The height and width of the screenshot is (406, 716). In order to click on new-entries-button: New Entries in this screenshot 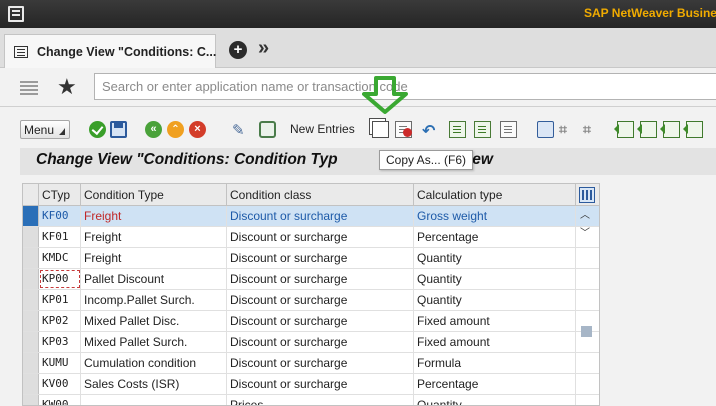, I will do `click(322, 129)`.